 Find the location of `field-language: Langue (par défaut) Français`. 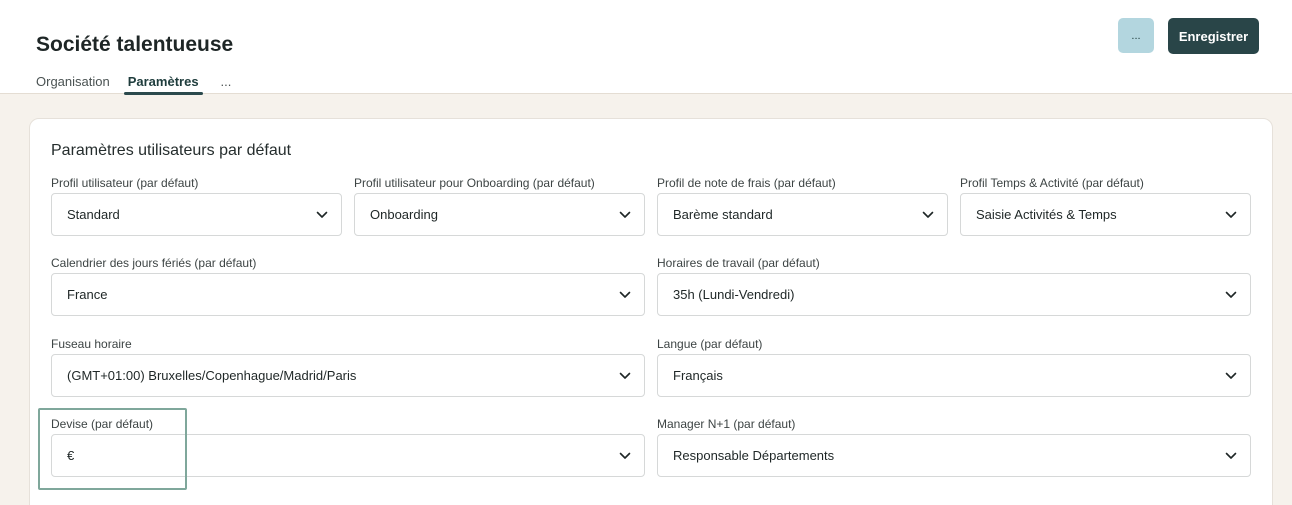

field-language: Langue (par défaut) Français is located at coordinates (954, 367).